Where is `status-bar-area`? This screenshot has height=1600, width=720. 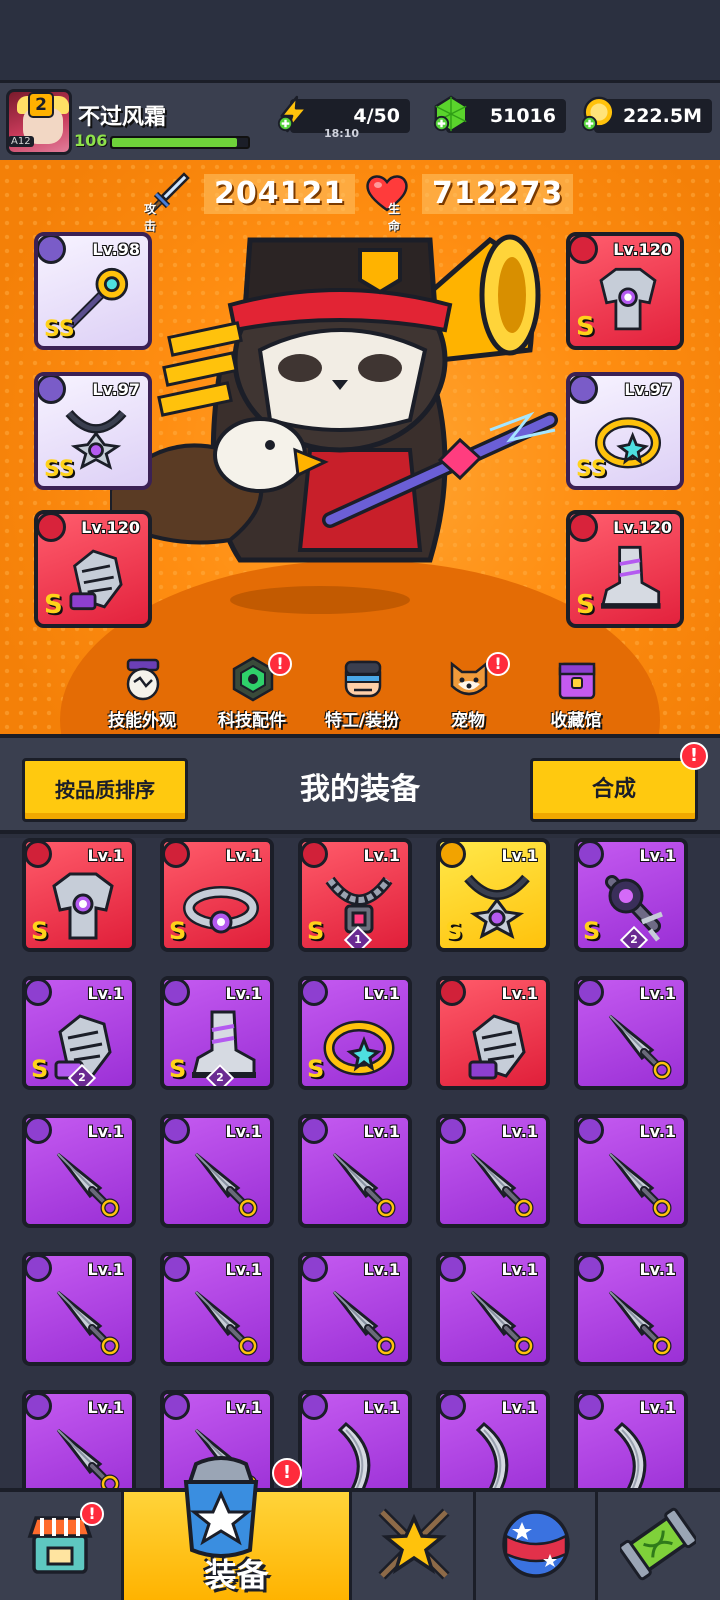
status-bar-area is located at coordinates (360, 40).